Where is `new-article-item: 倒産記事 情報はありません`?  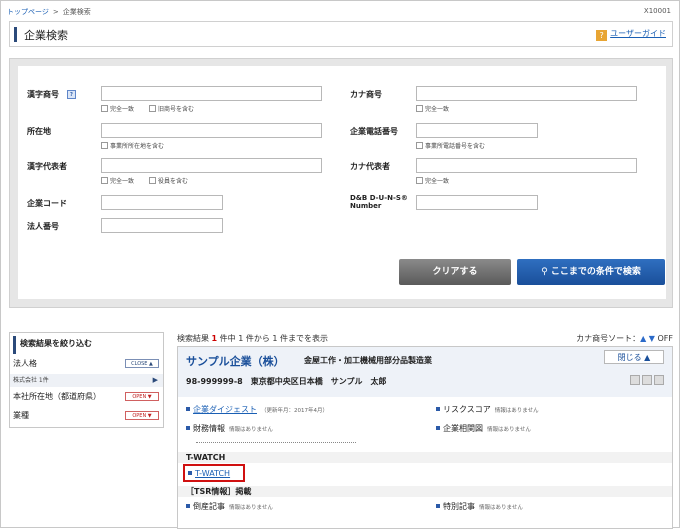 new-article-item: 倒産記事 情報はありません is located at coordinates (229, 506).